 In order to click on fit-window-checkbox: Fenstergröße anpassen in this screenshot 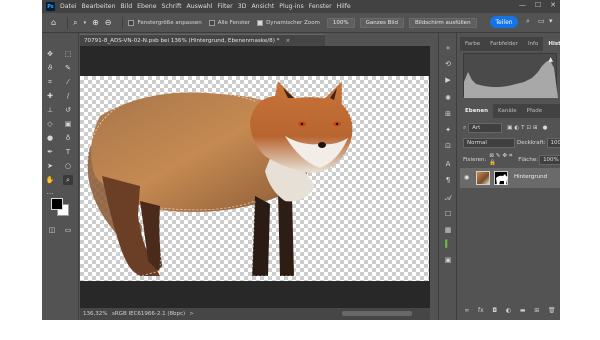, I will do `click(165, 22)`.